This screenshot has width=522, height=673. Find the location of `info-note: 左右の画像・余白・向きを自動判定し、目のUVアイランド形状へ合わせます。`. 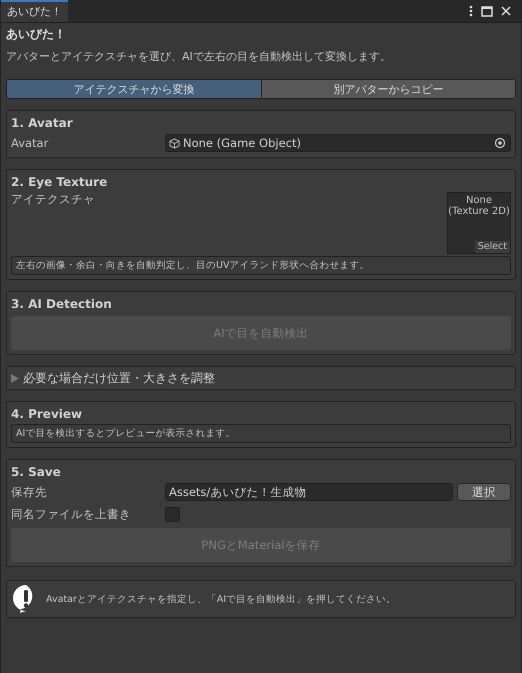

info-note: 左右の画像・余白・向きを自動判定し、目のUVアイランド形状へ合わせます。 is located at coordinates (261, 265).